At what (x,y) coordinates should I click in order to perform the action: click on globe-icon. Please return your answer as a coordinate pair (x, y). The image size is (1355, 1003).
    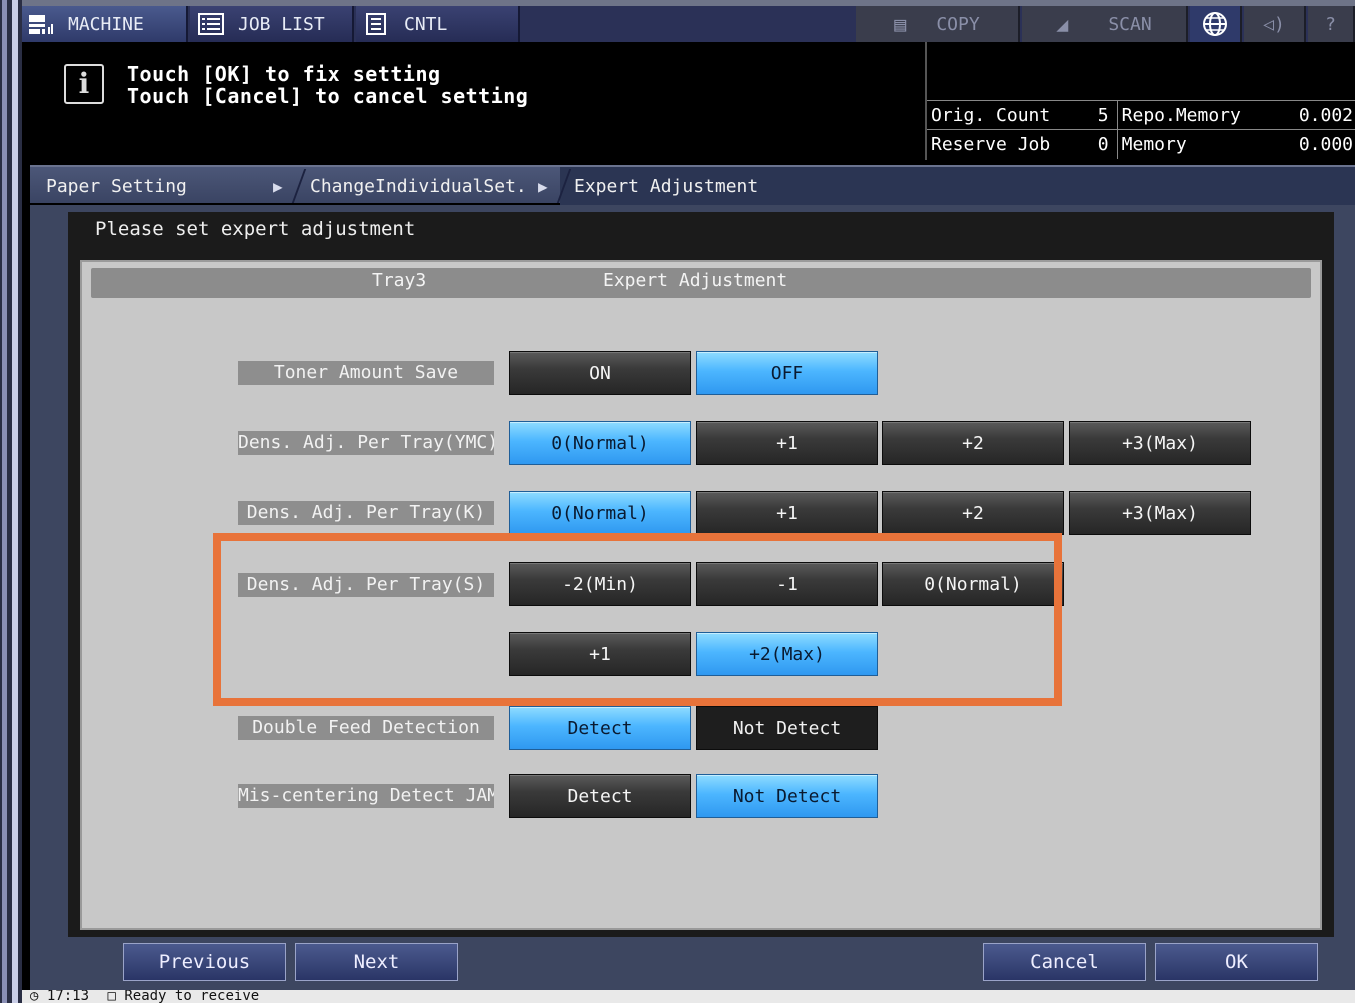
    Looking at the image, I should click on (1215, 24).